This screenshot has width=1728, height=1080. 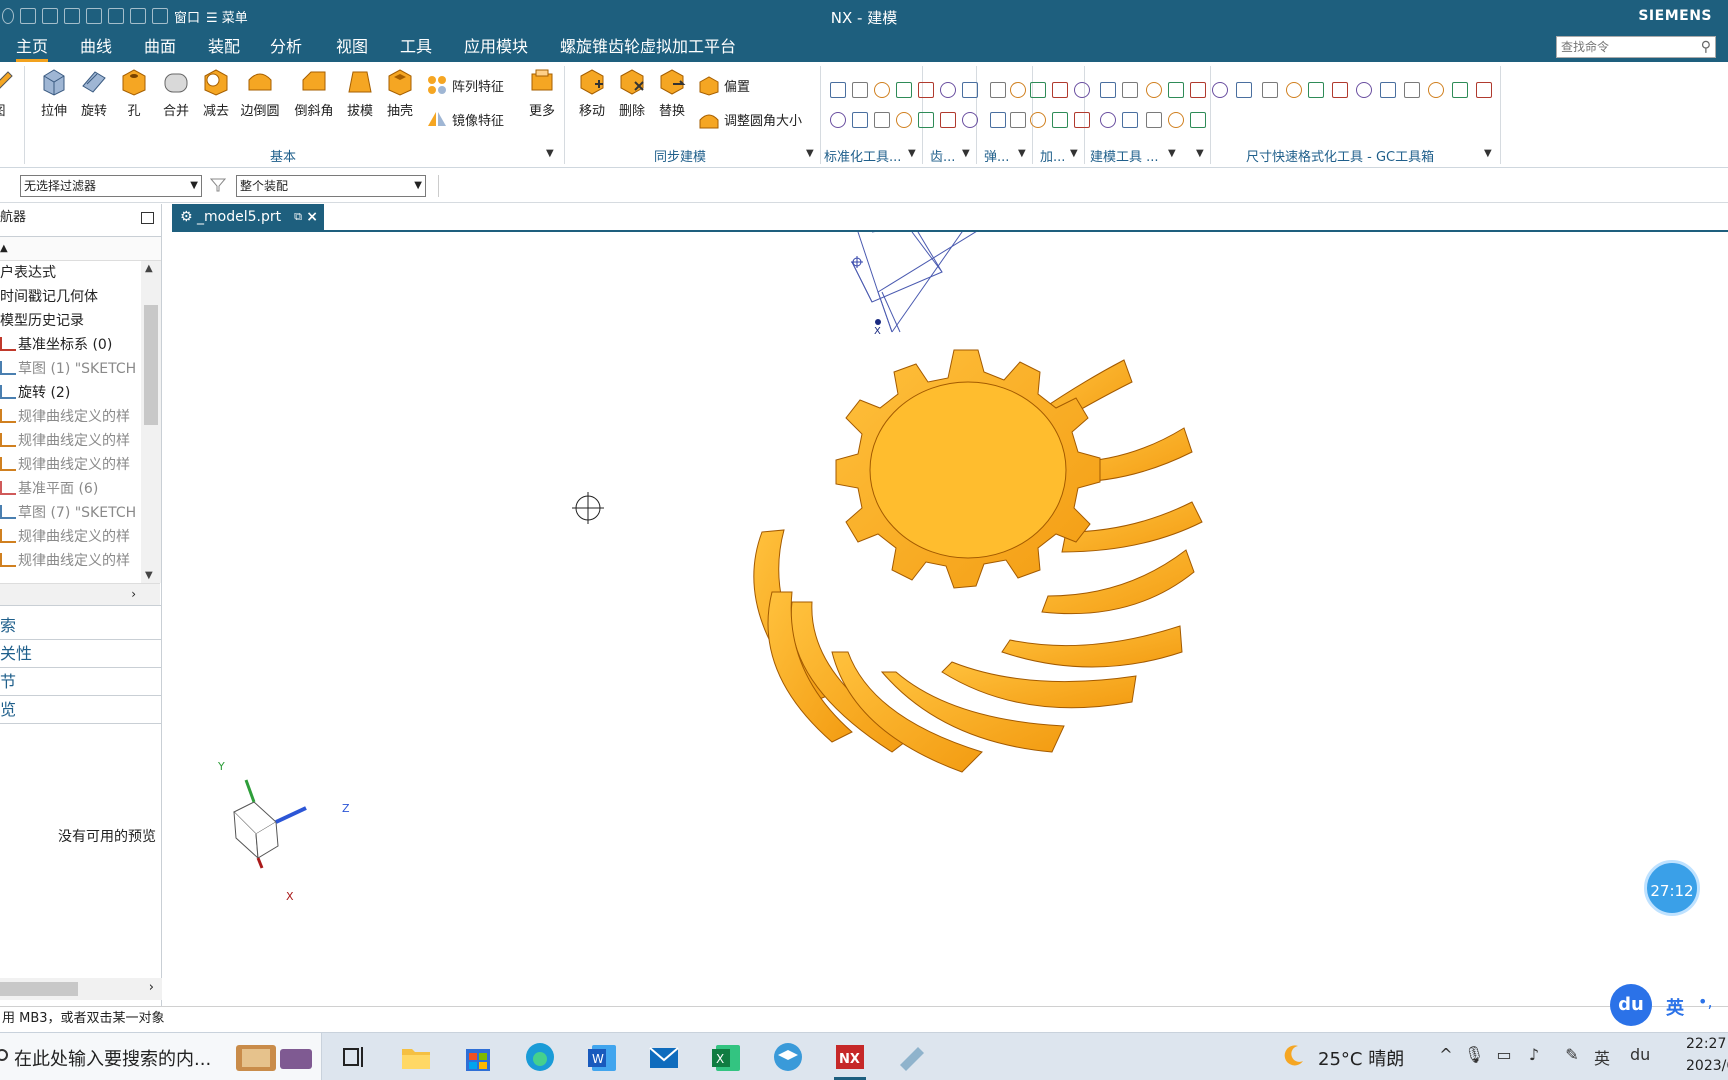 What do you see at coordinates (810, 153) in the screenshot?
I see `group-sync-dropdown: ▼` at bounding box center [810, 153].